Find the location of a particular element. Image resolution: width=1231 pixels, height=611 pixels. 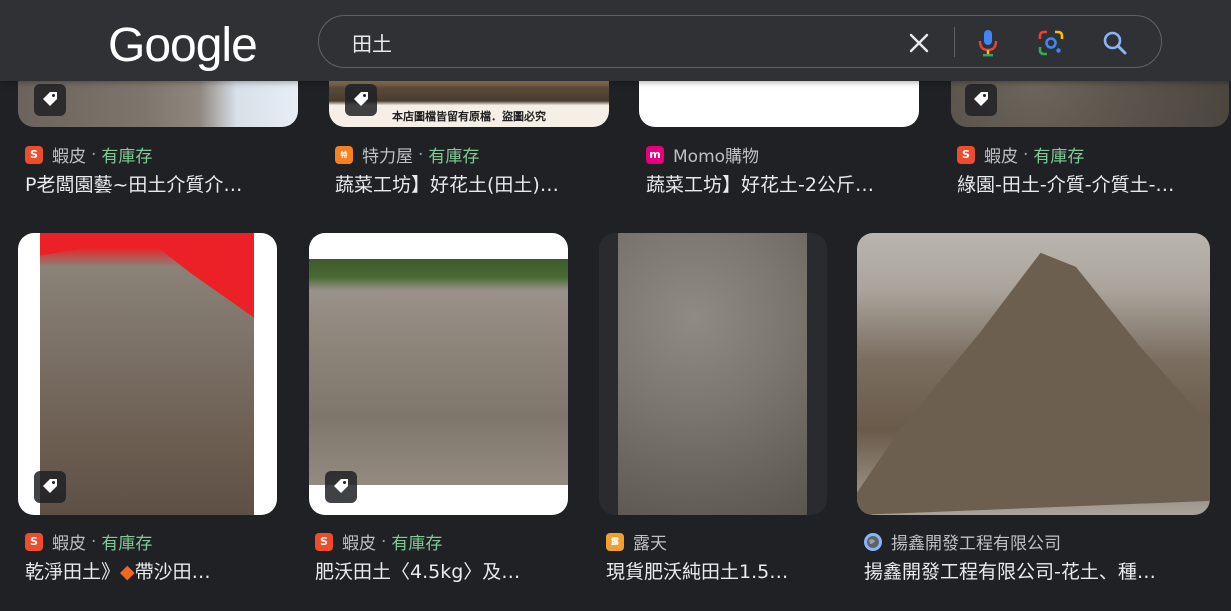

microphone-icon is located at coordinates (988, 43).